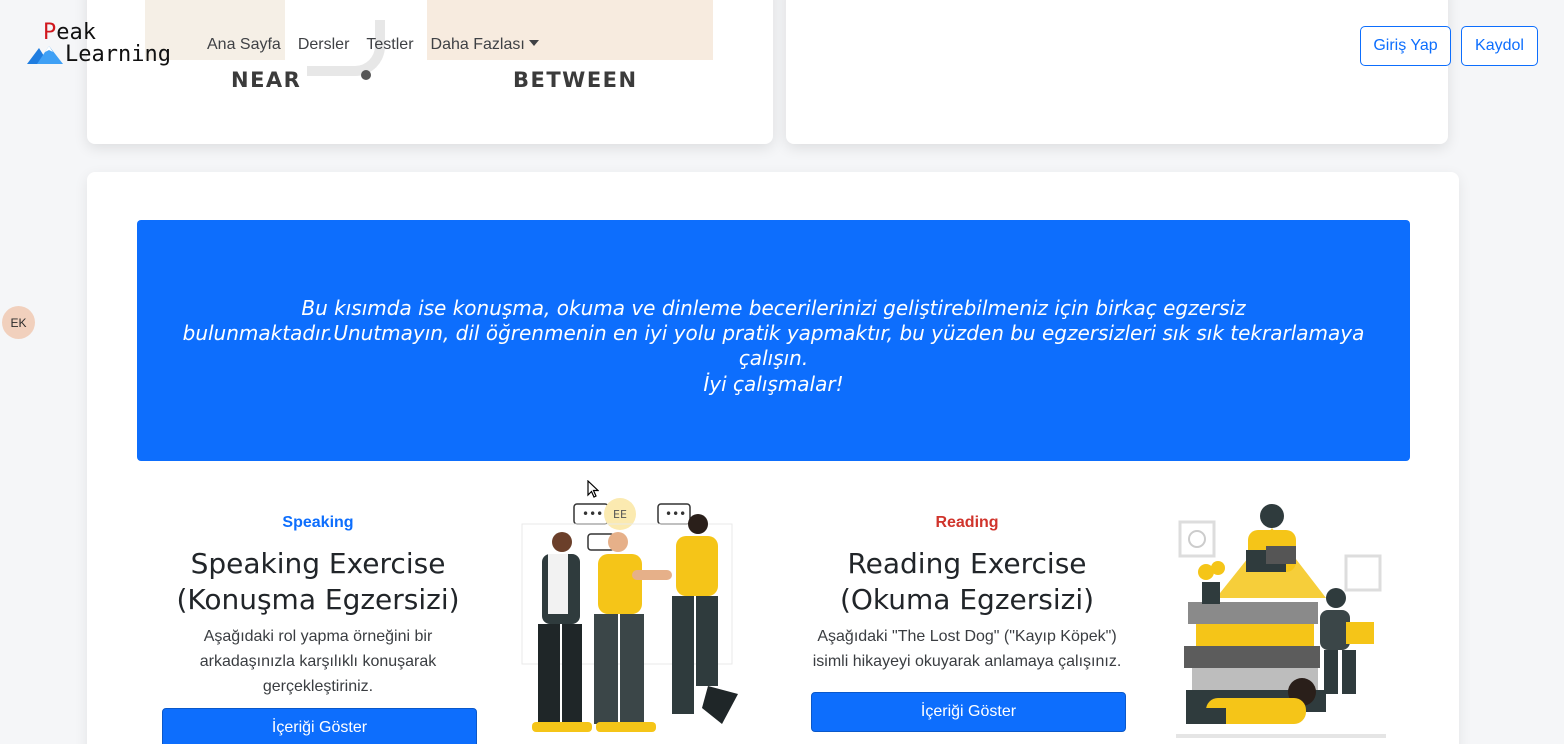 The image size is (1564, 744). Describe the element at coordinates (45, 55) in the screenshot. I see `mountain-icon` at that location.